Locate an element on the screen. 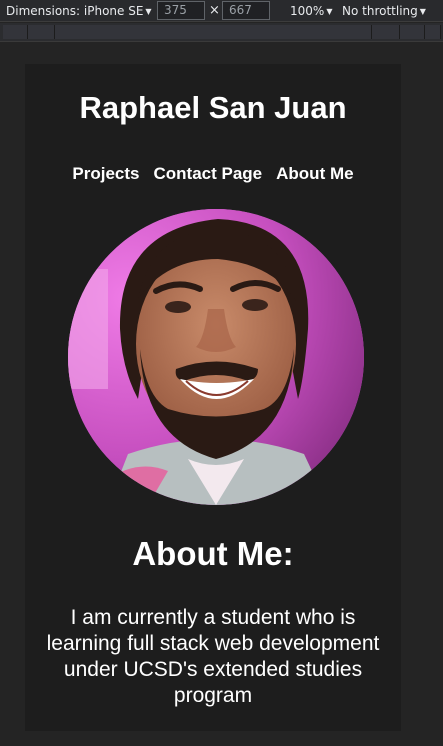 The width and height of the screenshot is (443, 746). site-title: Raphael San Juan is located at coordinates (213, 107).